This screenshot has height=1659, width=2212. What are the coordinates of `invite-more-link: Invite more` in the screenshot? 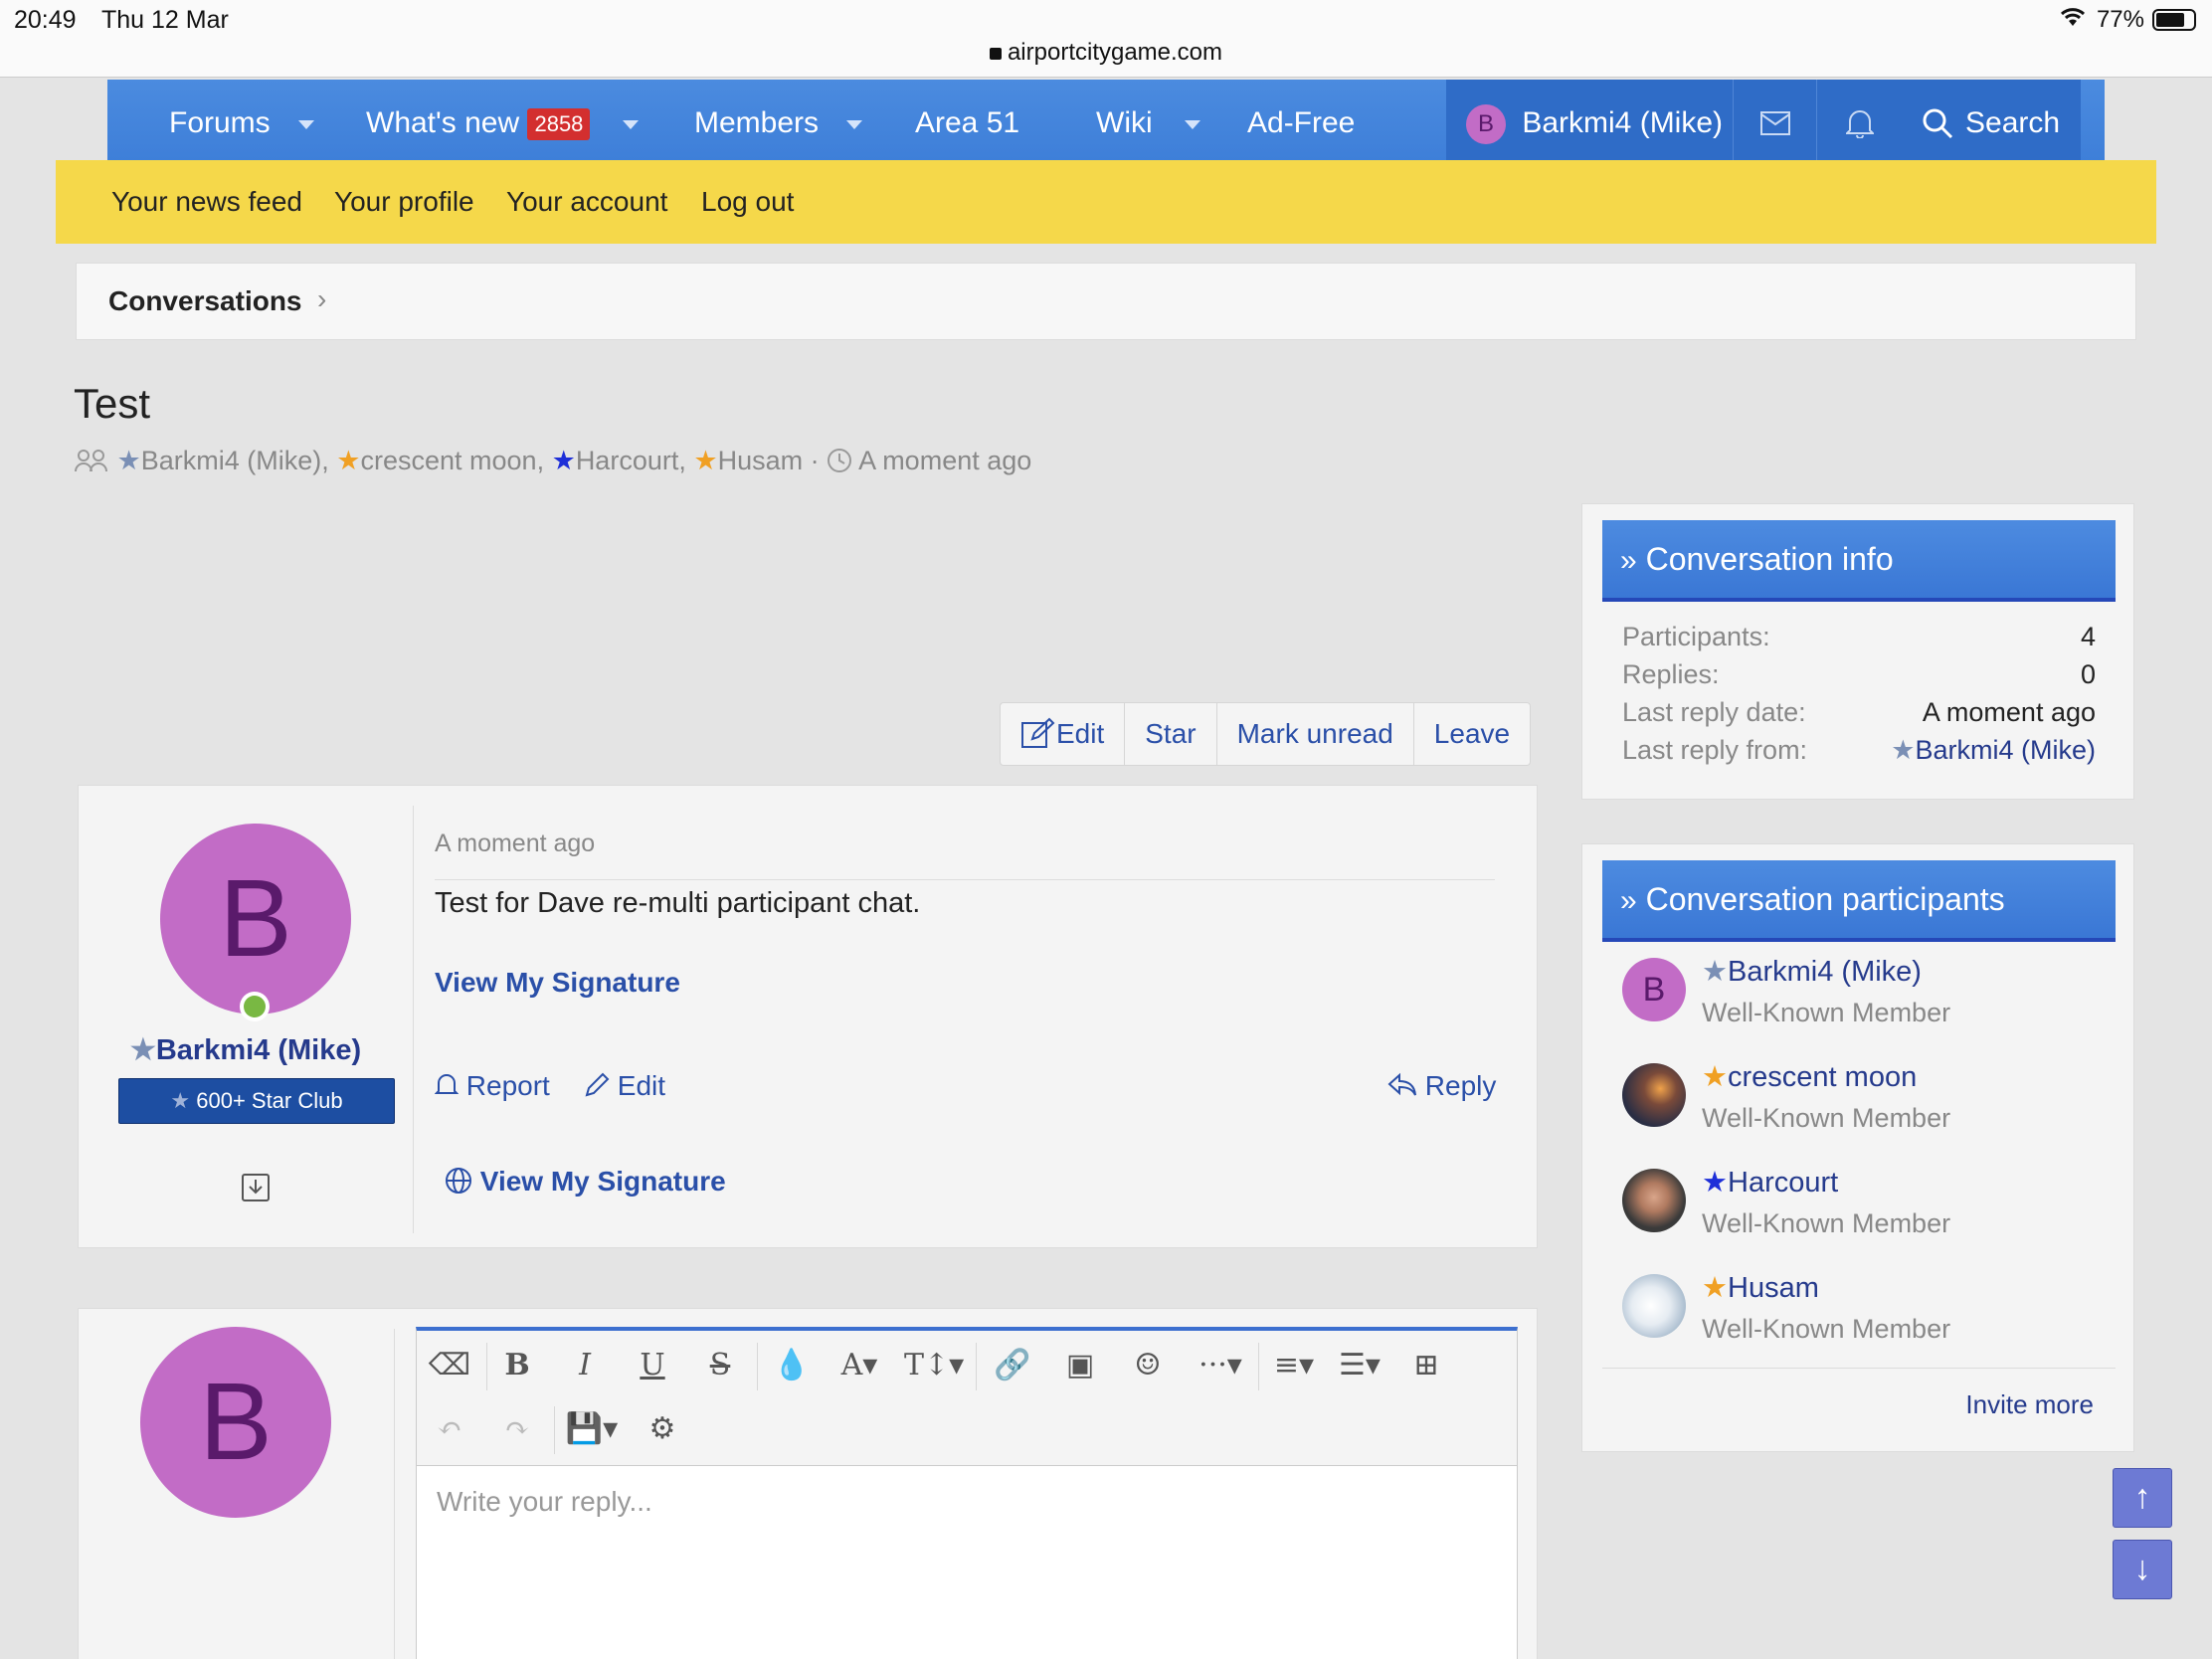 It's located at (2029, 1404).